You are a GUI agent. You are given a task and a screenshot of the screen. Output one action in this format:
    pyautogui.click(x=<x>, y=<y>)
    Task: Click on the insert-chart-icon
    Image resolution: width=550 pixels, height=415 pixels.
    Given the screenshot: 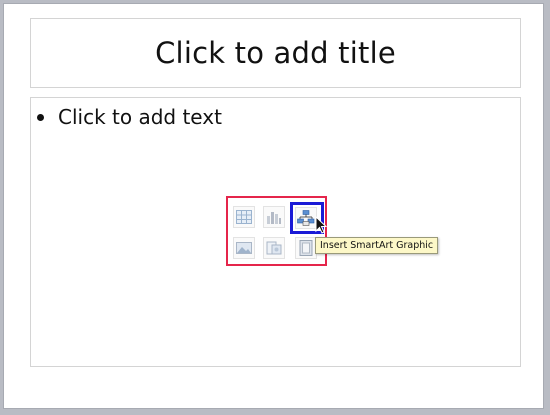 What is the action you would take?
    pyautogui.click(x=274, y=218)
    